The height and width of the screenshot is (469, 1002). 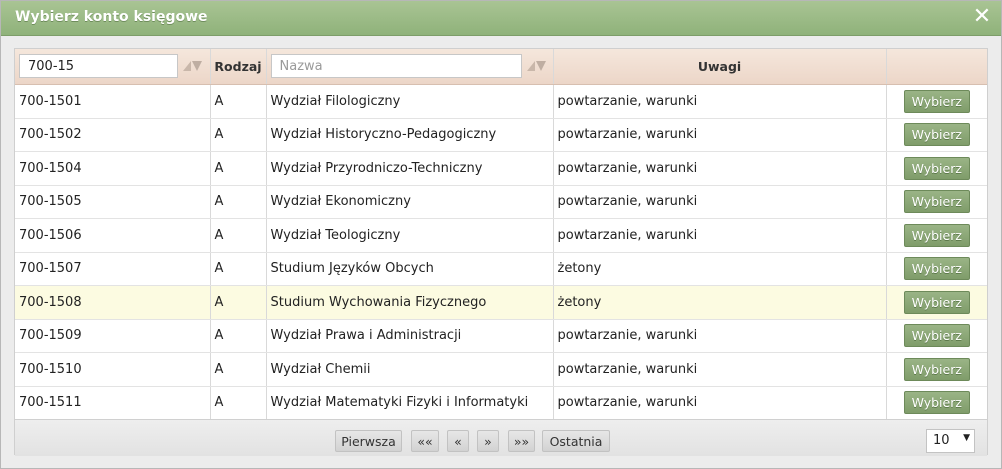 What do you see at coordinates (113, 202) in the screenshot?
I see `cell-konto: 700-1505` at bounding box center [113, 202].